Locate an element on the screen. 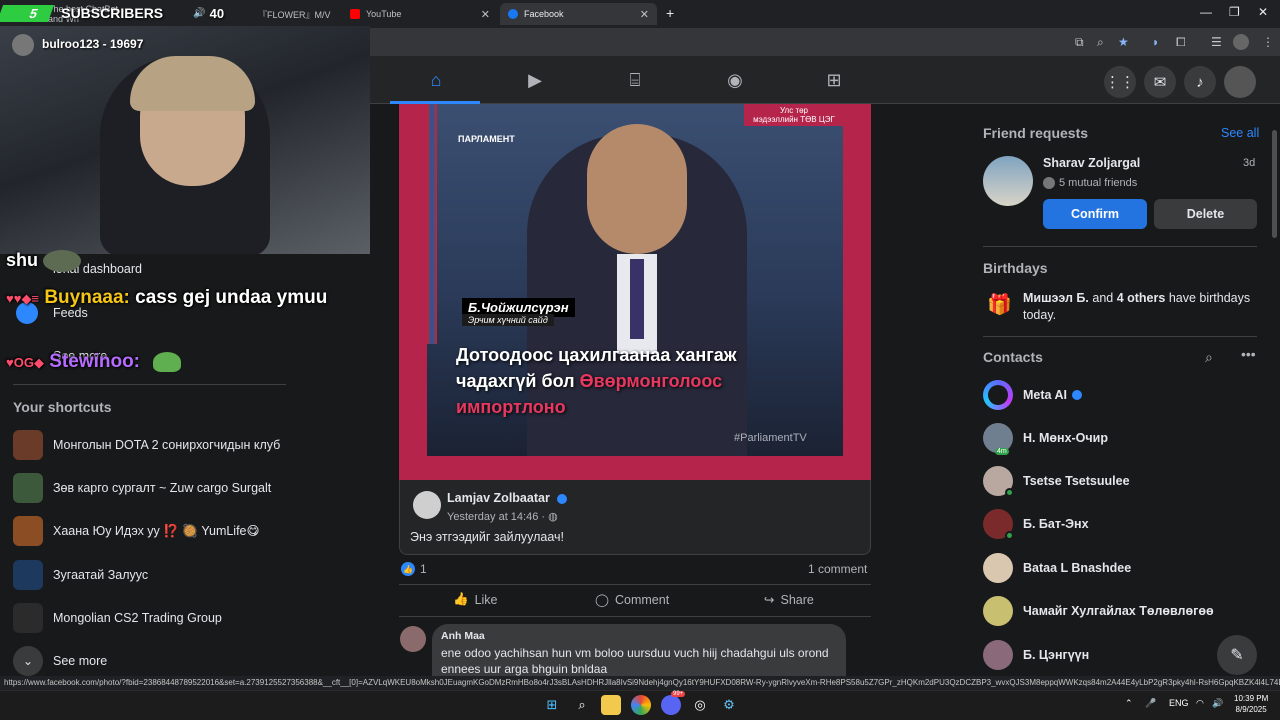 Image resolution: width=1280 pixels, height=720 pixels. comment-button: ◯ Comment is located at coordinates (632, 600).